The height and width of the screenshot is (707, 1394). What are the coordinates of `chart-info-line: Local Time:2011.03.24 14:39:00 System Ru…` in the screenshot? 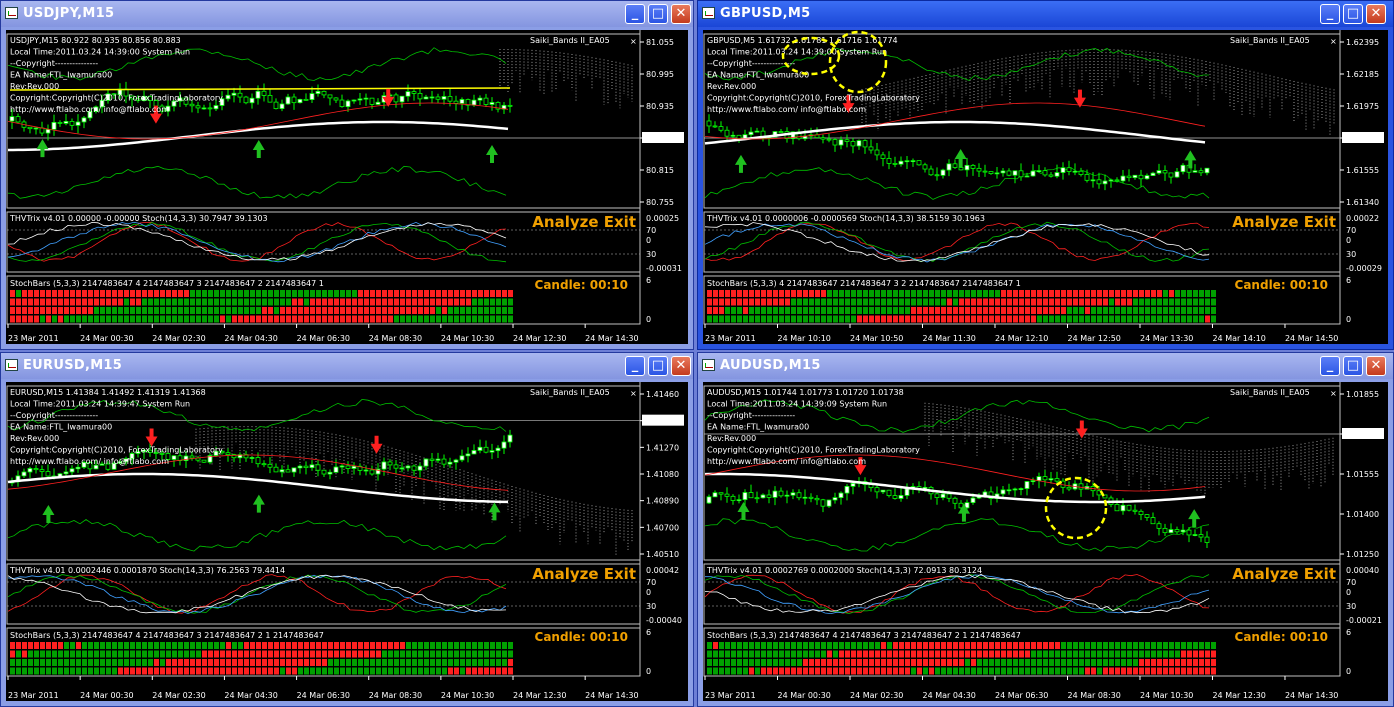 It's located at (797, 52).